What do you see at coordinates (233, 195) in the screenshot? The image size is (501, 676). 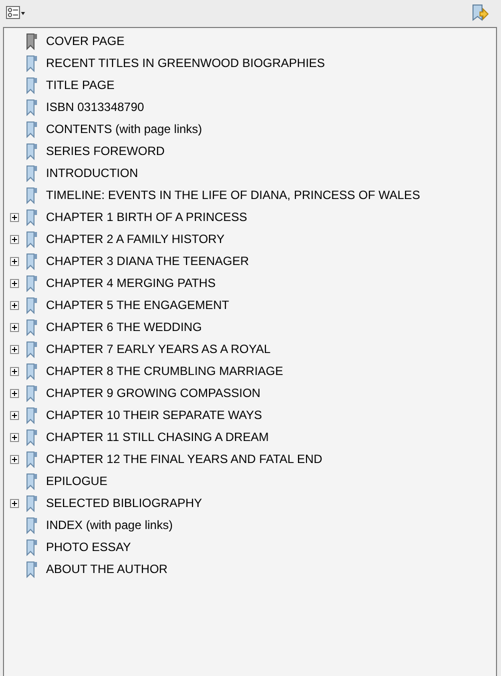 I see `bookmark-label: TIMELINE: EVENTS IN THE LIFE OF DIANA, PRINCESS OF WALES` at bounding box center [233, 195].